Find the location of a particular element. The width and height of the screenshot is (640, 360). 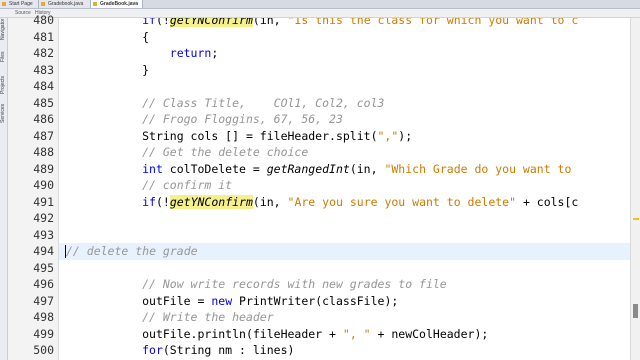

code-text: // Get the delete choice is located at coordinates (183, 152).